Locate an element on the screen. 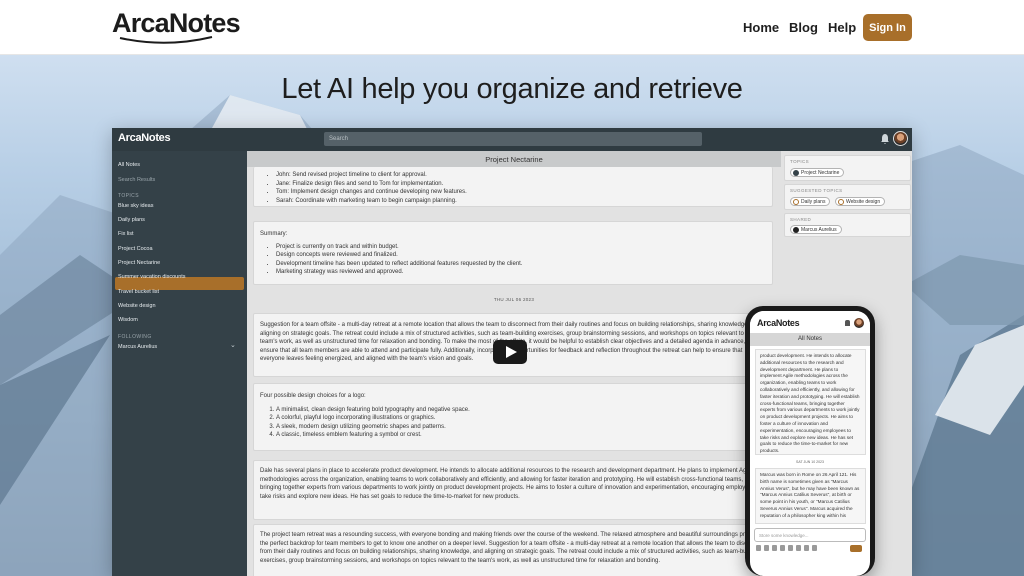 The image size is (1024, 576). topic-dot-icon is located at coordinates (796, 173).